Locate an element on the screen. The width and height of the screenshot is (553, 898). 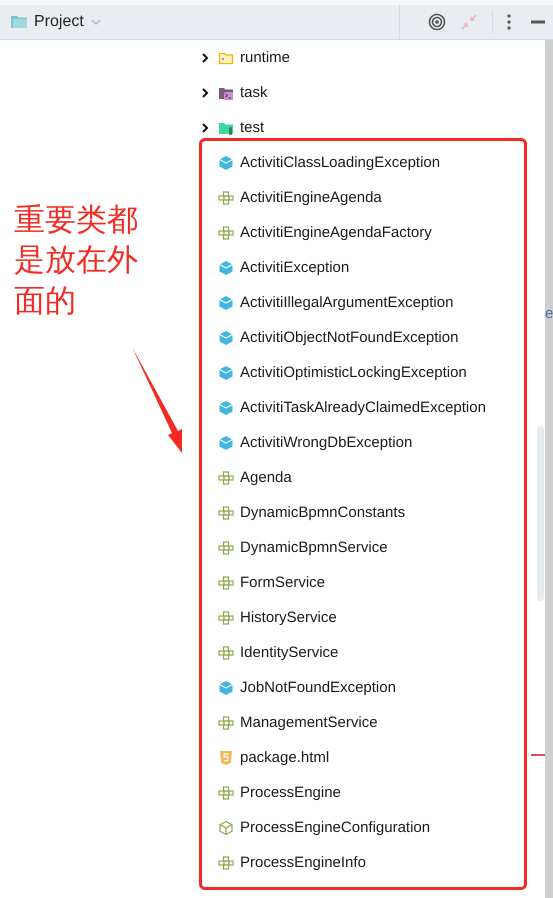
scrollbar-thumb is located at coordinates (540, 513).